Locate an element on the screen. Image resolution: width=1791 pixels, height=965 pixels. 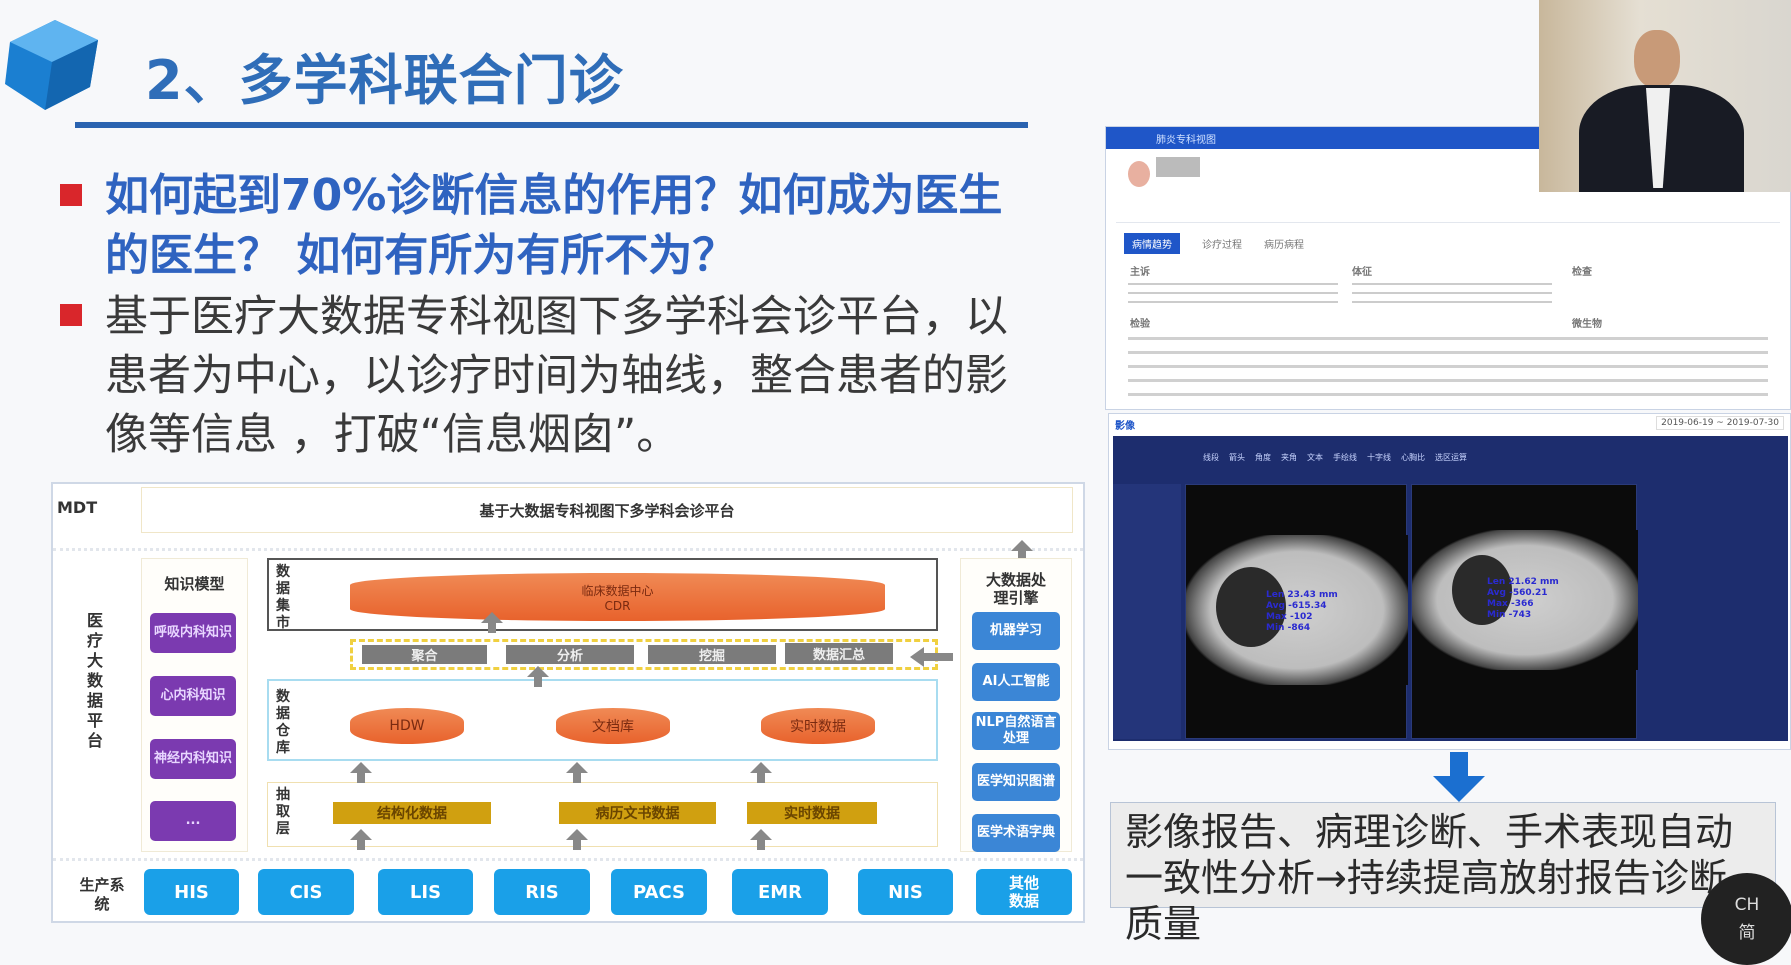
tool-cobb: 夹角 is located at coordinates (1289, 457).